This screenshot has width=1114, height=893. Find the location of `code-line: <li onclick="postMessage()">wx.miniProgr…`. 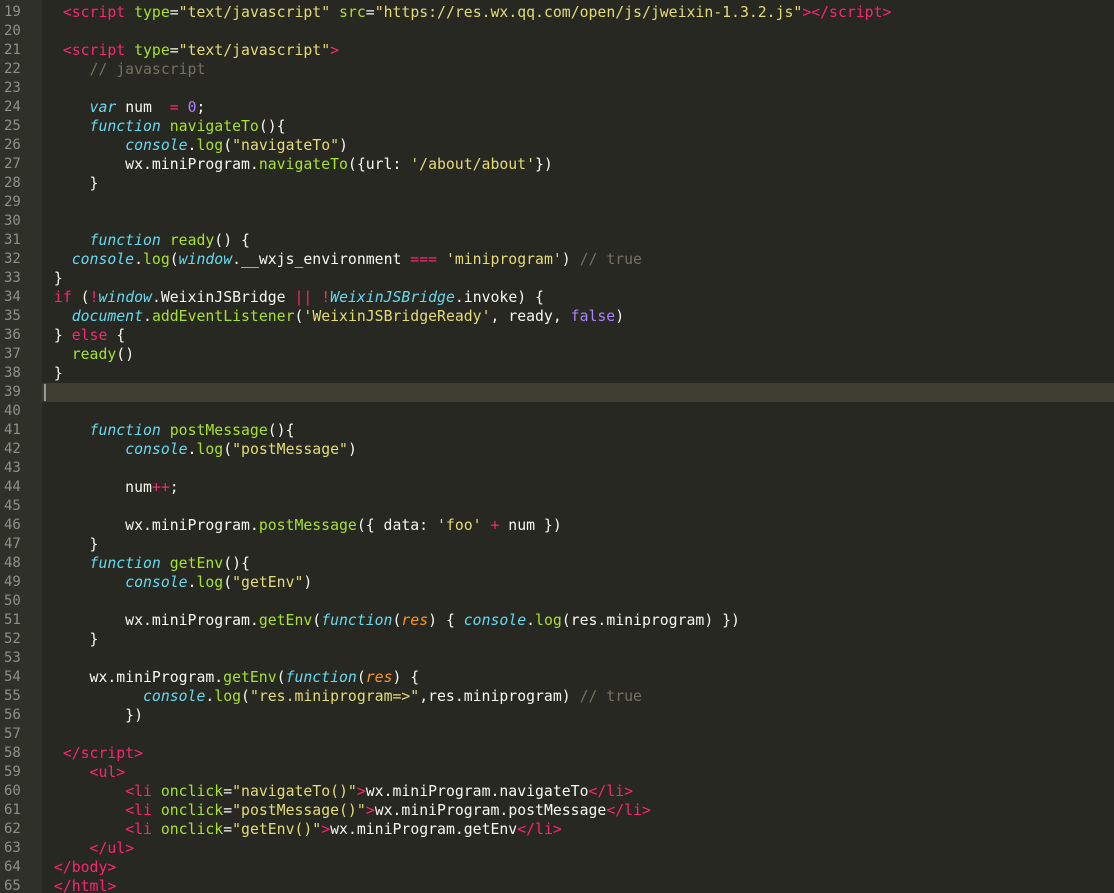

code-line: <li onclick="postMessage()">wx.miniProgr… is located at coordinates (348, 810).